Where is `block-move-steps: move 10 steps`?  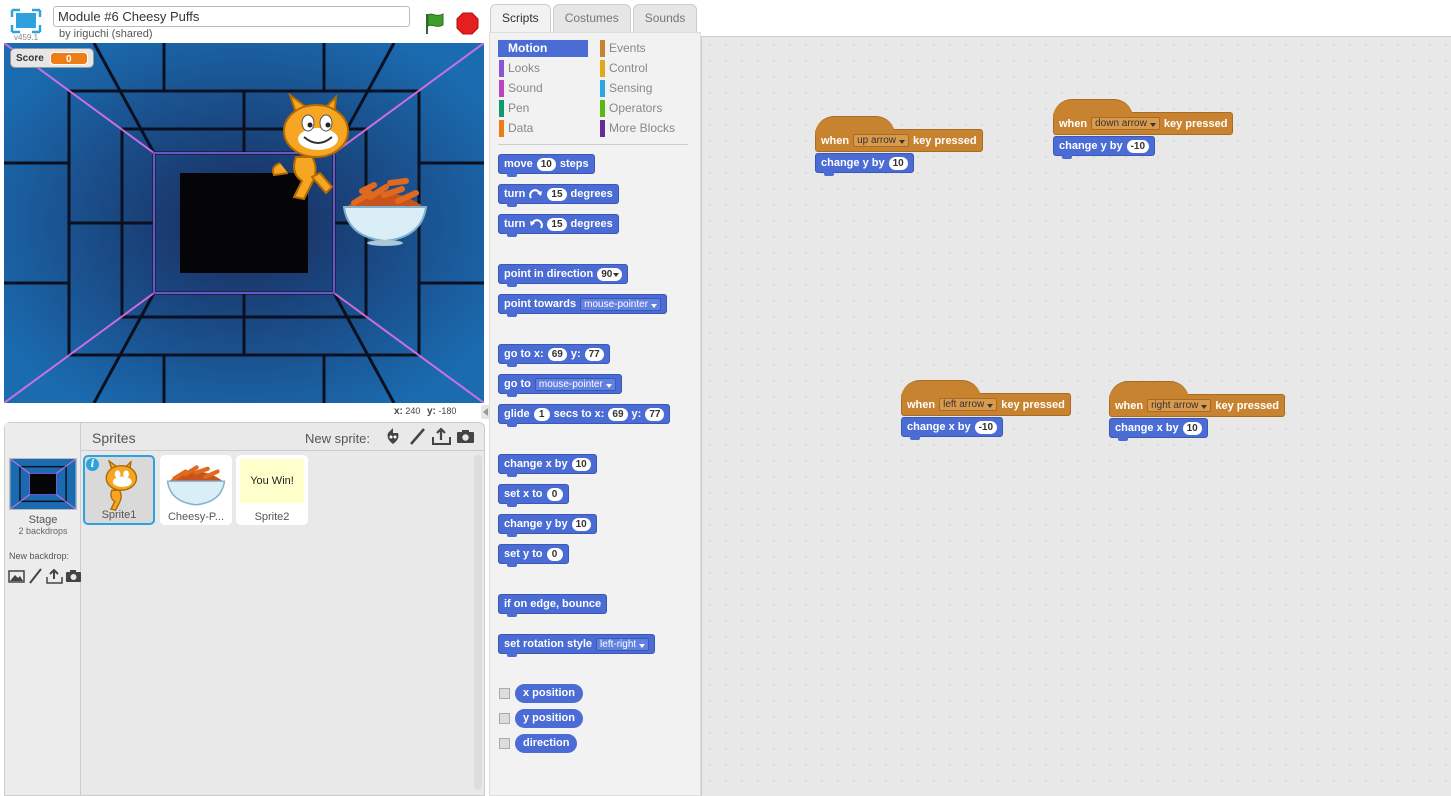
block-move-steps: move 10 steps is located at coordinates (546, 165).